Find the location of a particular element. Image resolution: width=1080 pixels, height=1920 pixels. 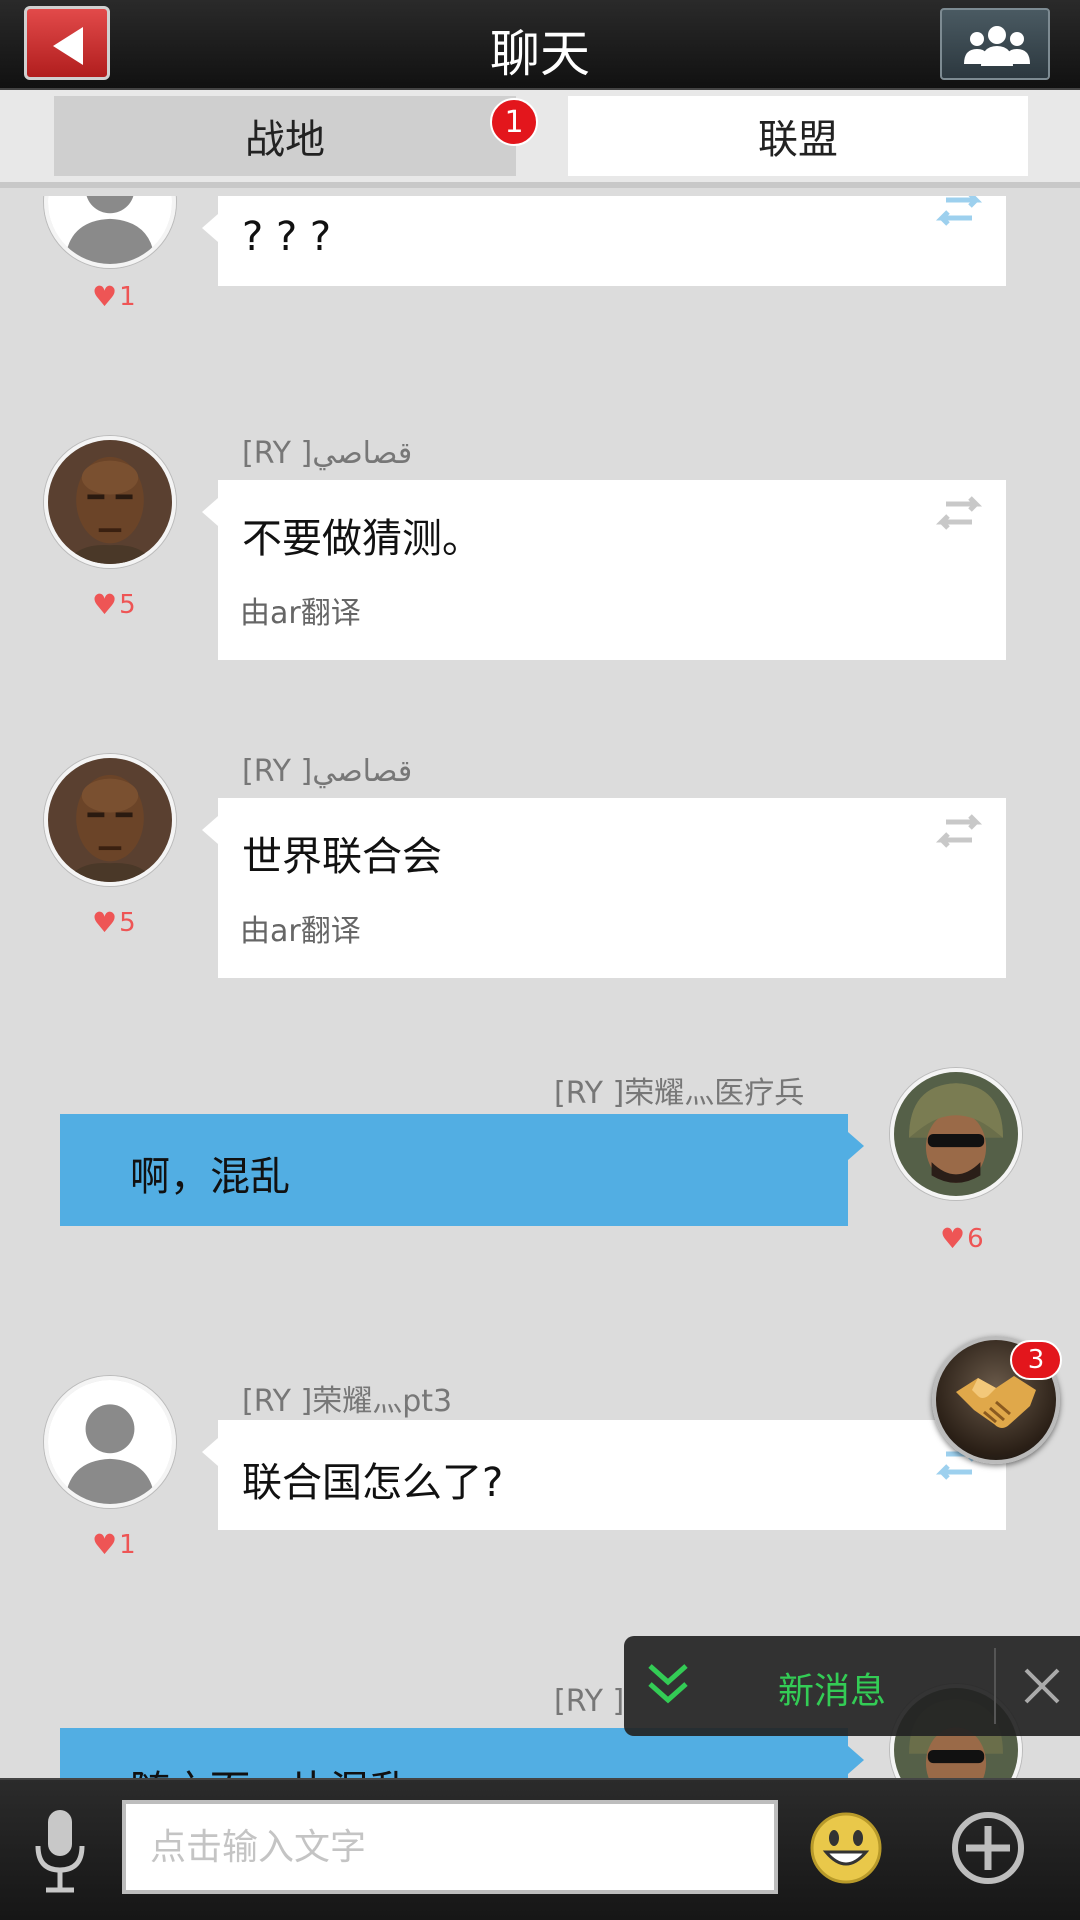

message-bubble: ? ? ? is located at coordinates (604, 241).